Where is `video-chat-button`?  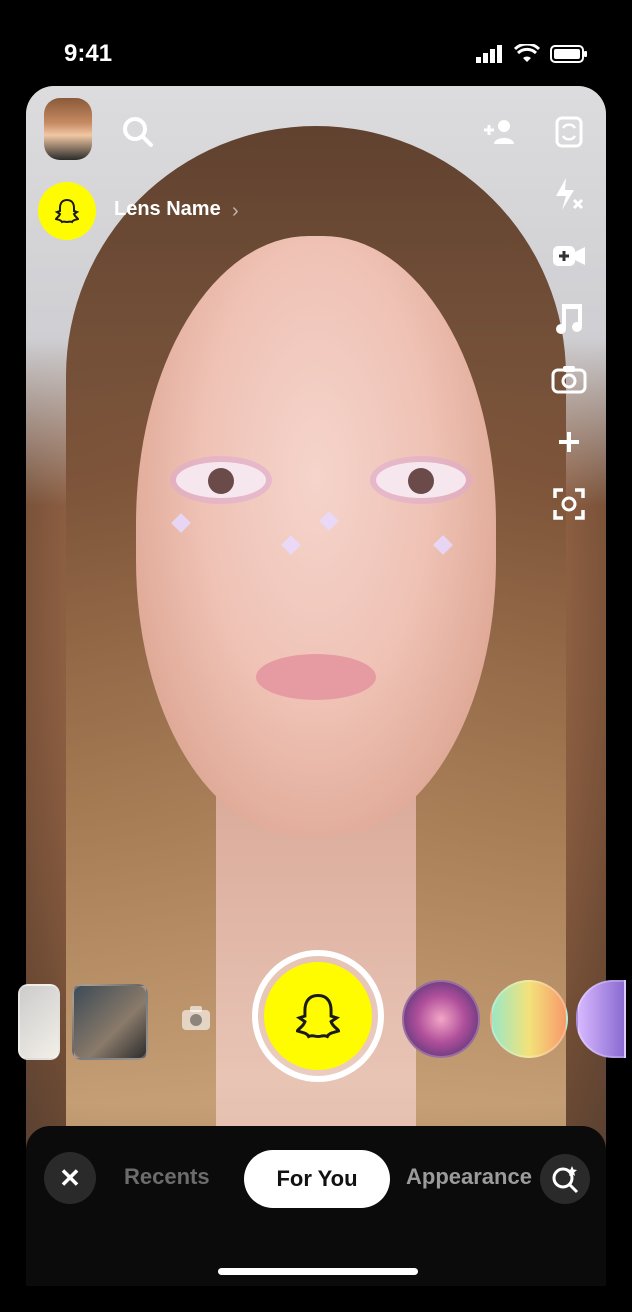 video-chat-button is located at coordinates (569, 256).